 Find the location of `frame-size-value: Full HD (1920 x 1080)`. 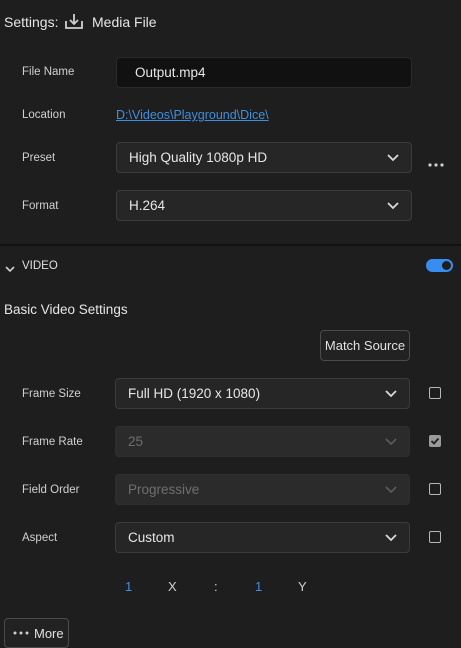

frame-size-value: Full HD (1920 x 1080) is located at coordinates (194, 393).